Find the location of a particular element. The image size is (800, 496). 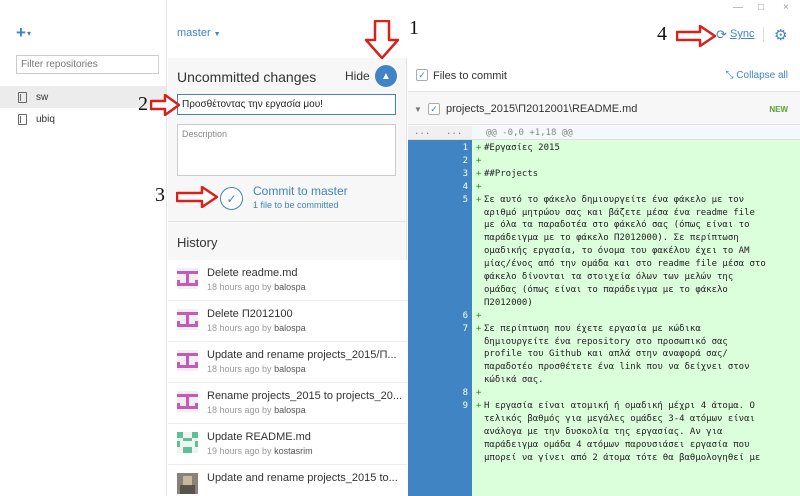

diff-line-number: 7 is located at coordinates (465, 328).